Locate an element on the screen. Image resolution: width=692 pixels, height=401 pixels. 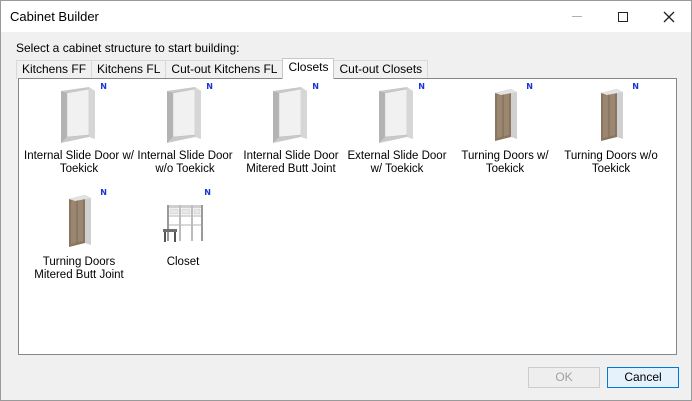
item-label: Turning Doors w/o Toekick is located at coordinates (611, 162).